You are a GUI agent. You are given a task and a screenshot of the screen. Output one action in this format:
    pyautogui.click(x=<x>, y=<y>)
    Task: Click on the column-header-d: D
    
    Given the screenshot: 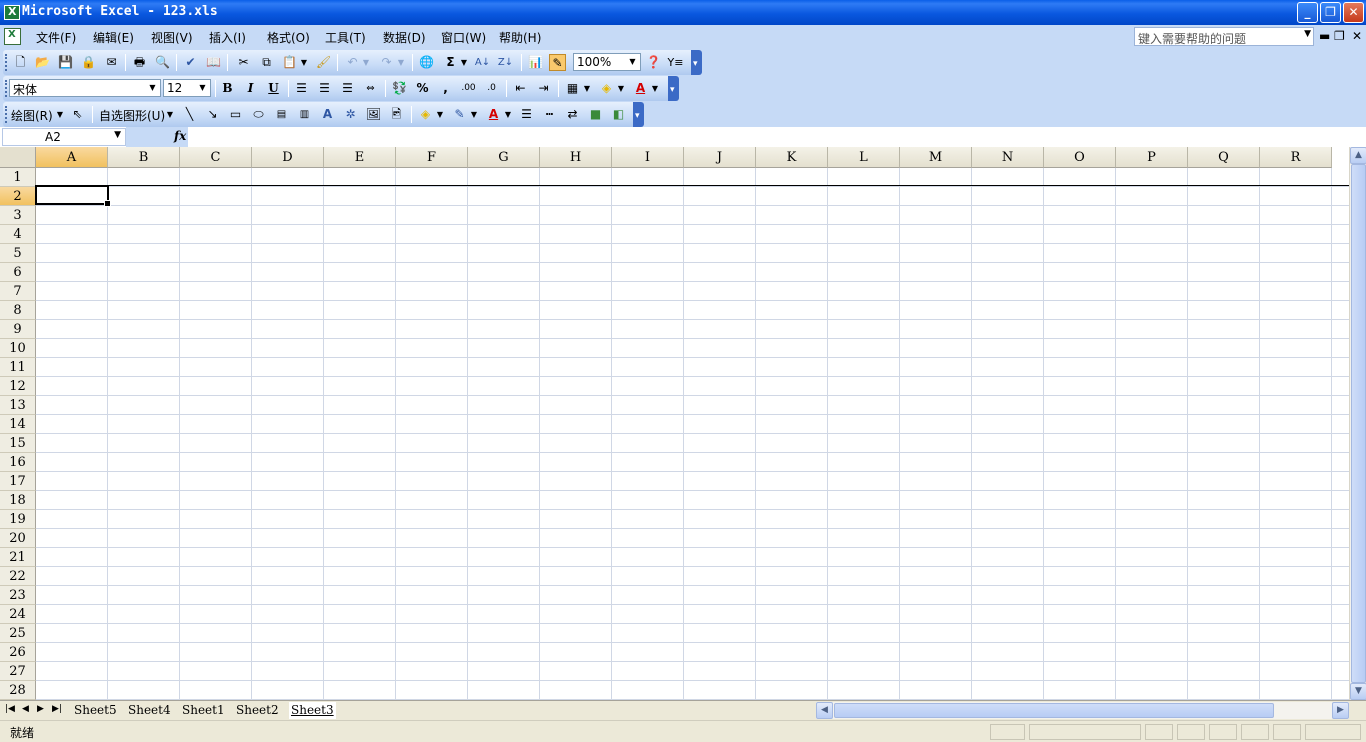 What is the action you would take?
    pyautogui.click(x=288, y=157)
    